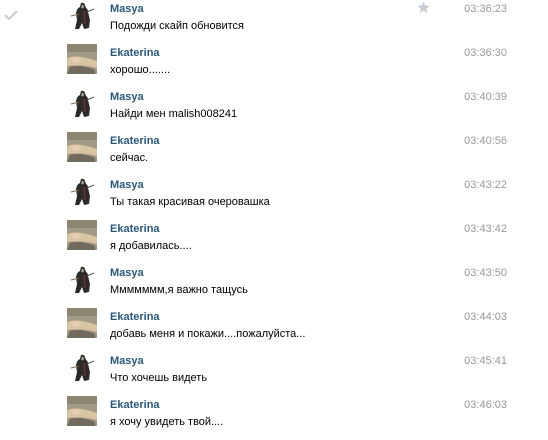  I want to click on message-time: 03:43:50, so click(485, 273).